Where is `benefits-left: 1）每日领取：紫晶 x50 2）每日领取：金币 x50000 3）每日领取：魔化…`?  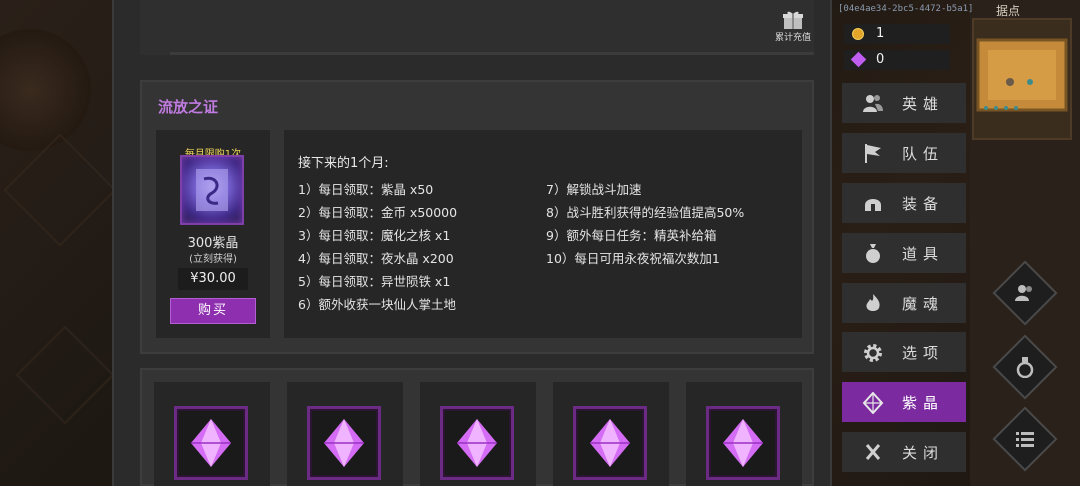 benefits-left: 1）每日领取：紫晶 x50 2）每日领取：金币 x50000 3）每日领取：魔化… is located at coordinates (377, 247).